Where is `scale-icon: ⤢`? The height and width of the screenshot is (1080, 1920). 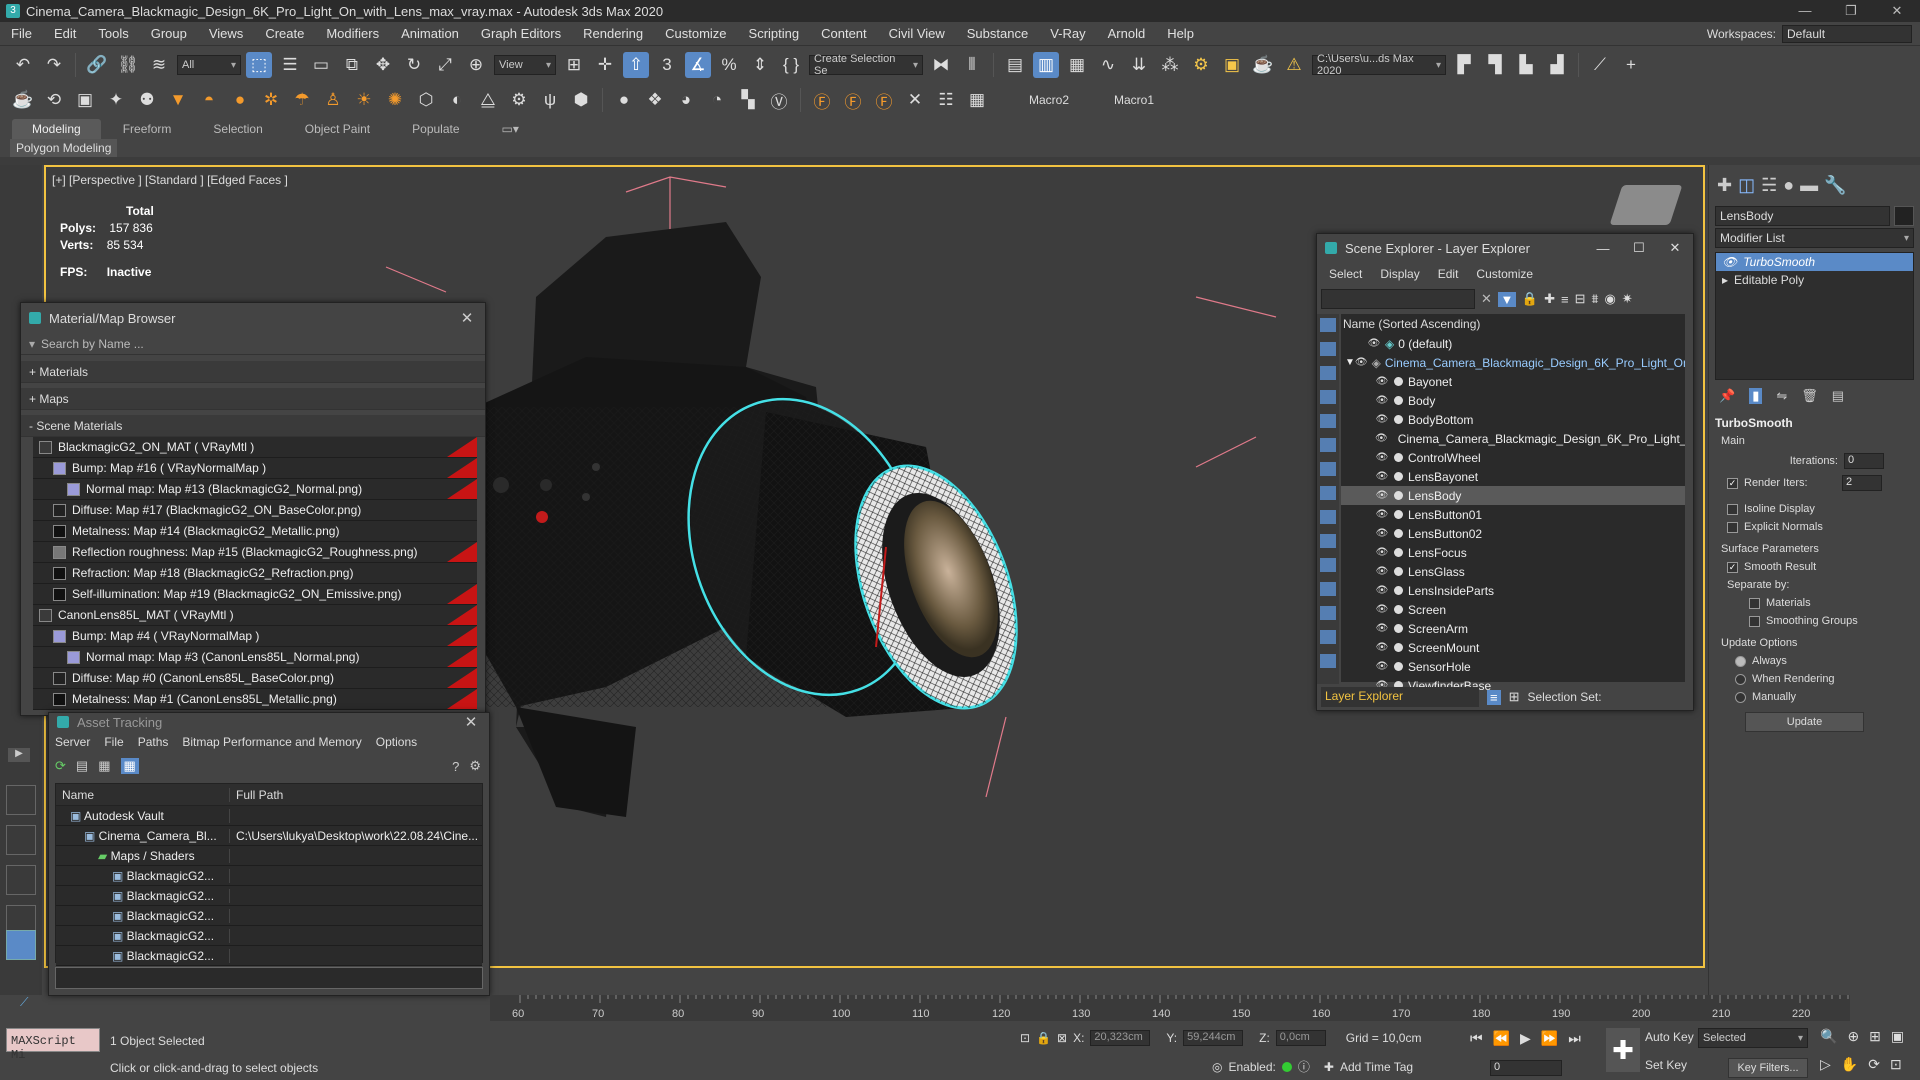
scale-icon: ⤢ is located at coordinates (445, 65).